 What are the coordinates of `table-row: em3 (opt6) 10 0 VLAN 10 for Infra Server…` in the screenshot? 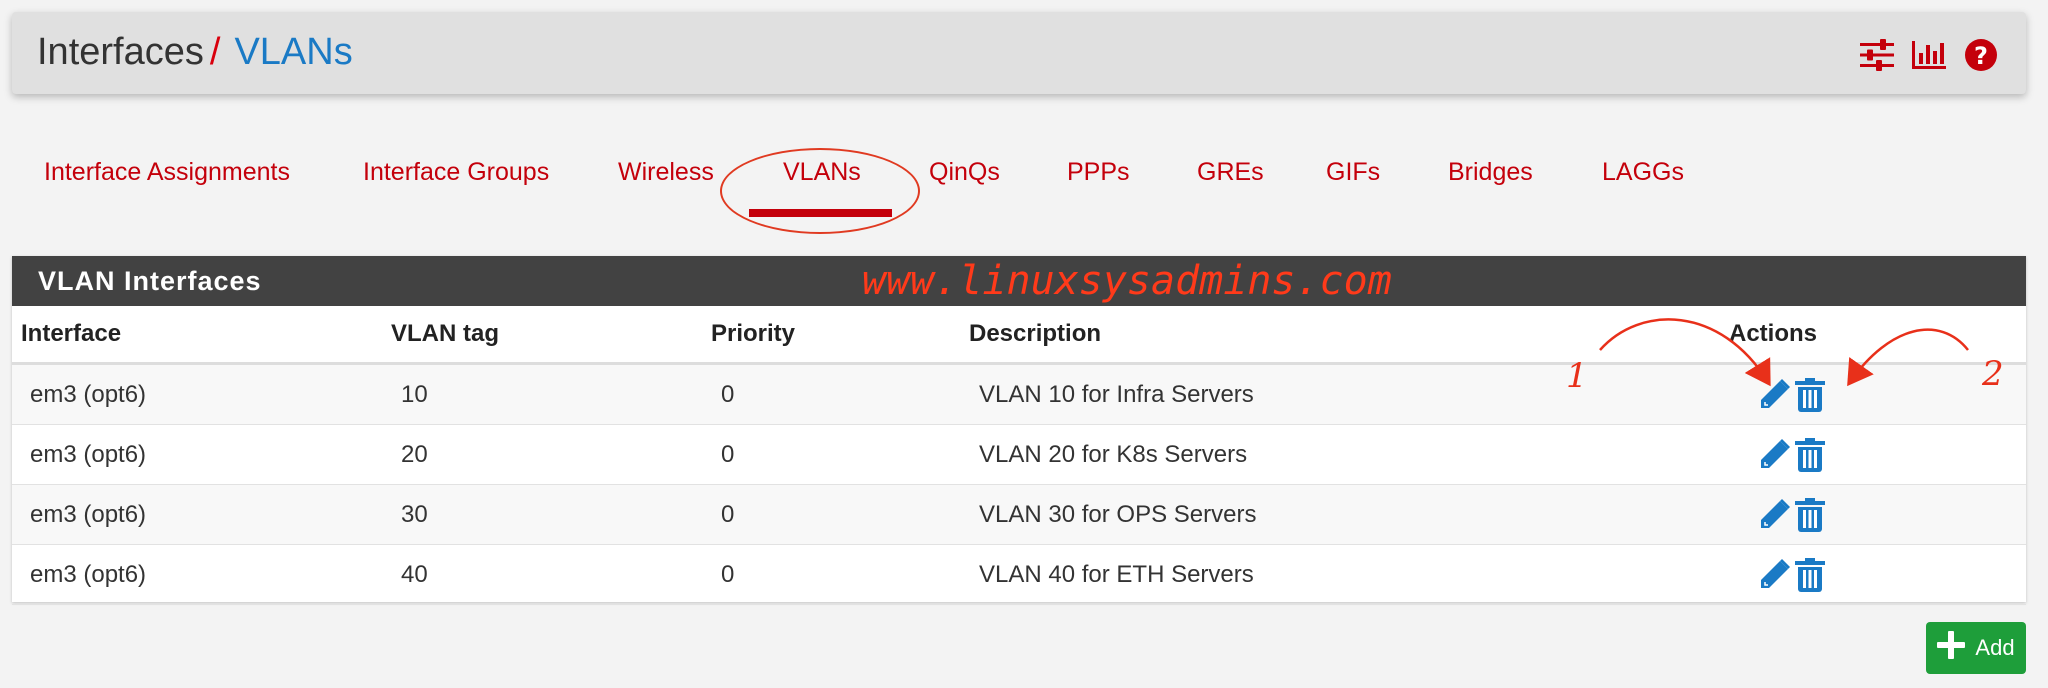 It's located at (1019, 394).